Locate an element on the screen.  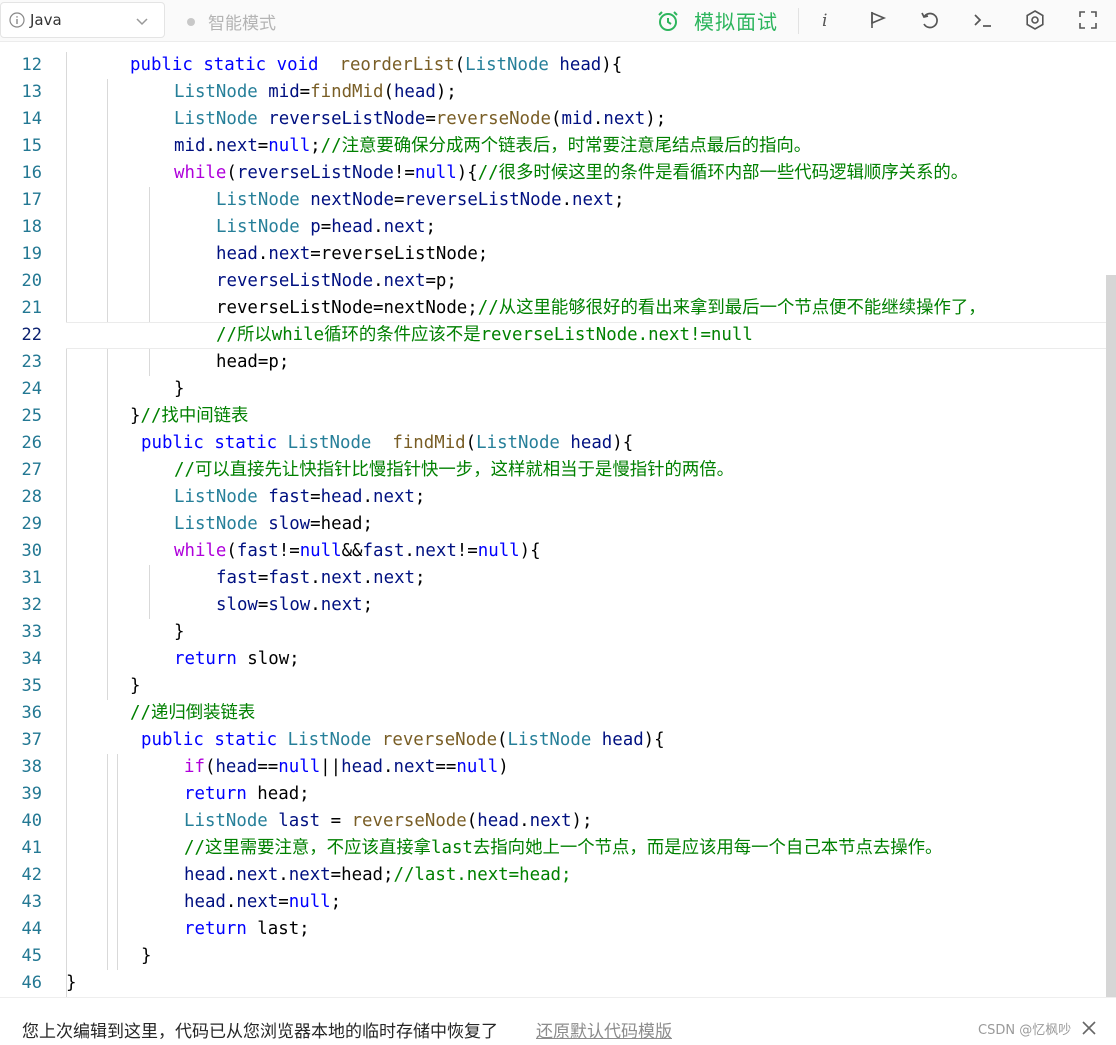
mock-interview-button: 模拟面试 is located at coordinates (717, 20).